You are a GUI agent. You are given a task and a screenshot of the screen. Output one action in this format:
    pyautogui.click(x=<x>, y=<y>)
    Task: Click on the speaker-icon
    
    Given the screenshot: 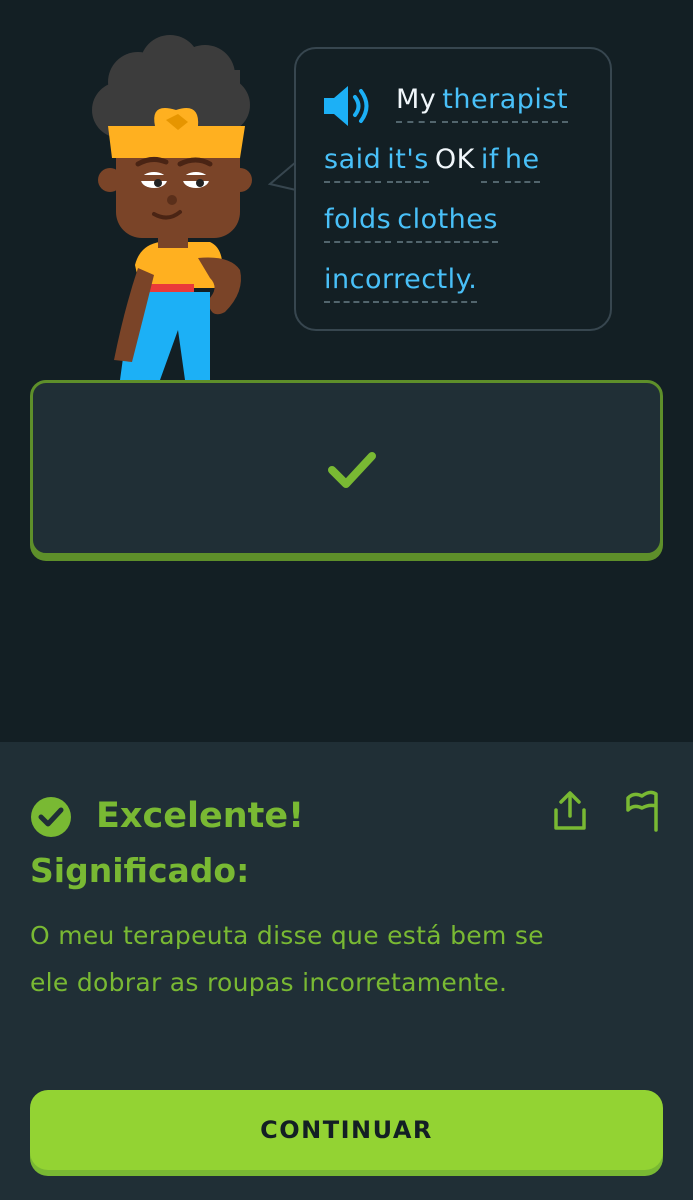 What is the action you would take?
    pyautogui.click(x=351, y=106)
    